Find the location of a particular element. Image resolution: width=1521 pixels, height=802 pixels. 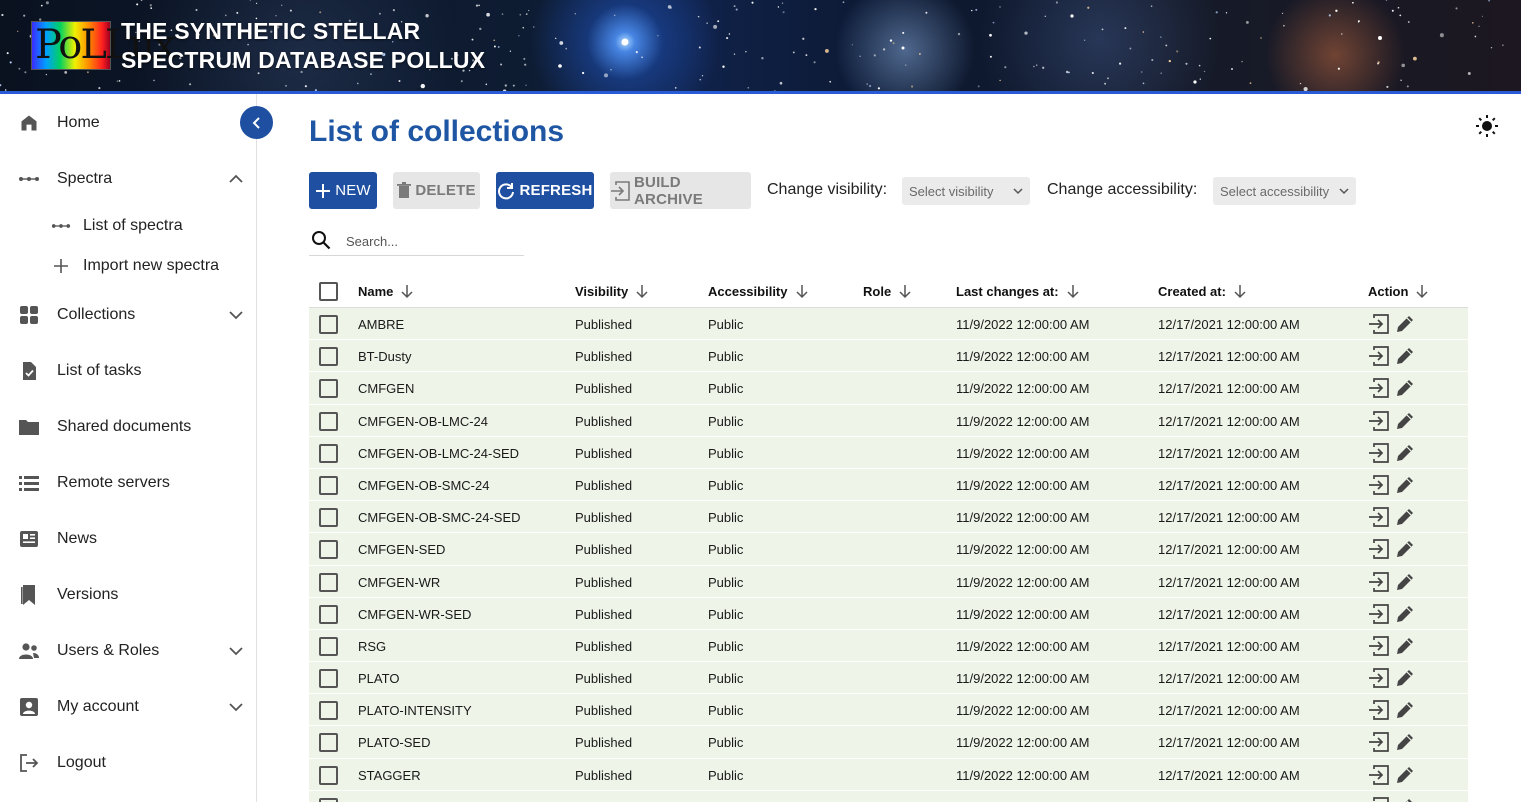

sidebar-item-list-of-spectra: List of spectra is located at coordinates (128, 226).